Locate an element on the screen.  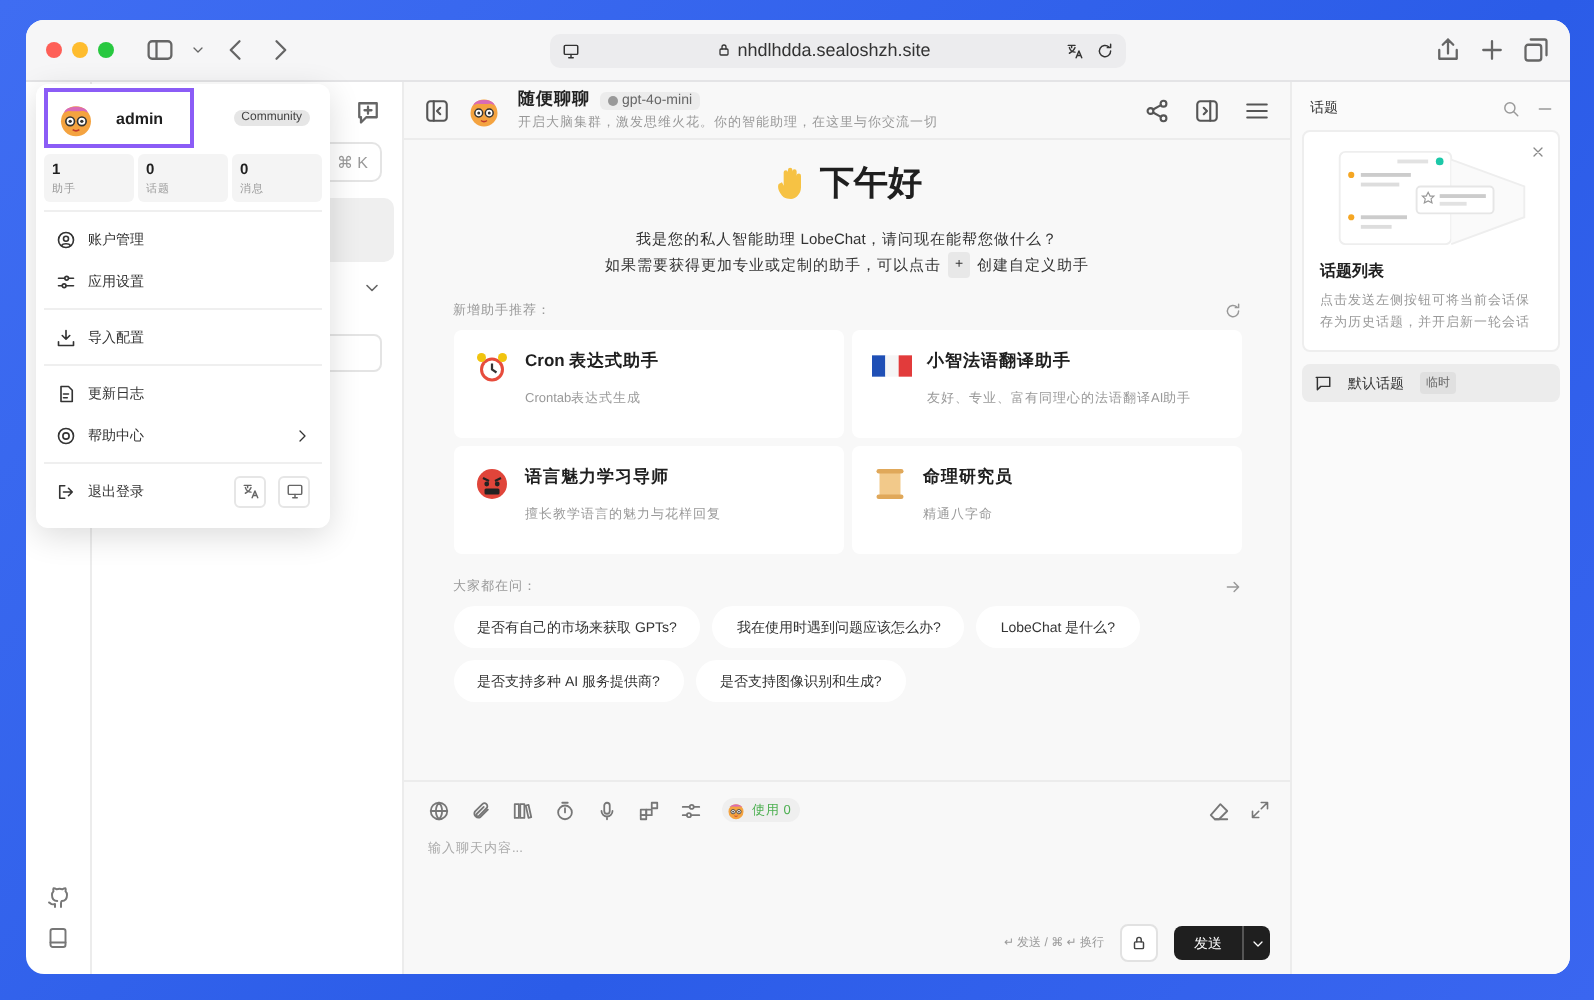
document-icon is located at coordinates (66, 393).